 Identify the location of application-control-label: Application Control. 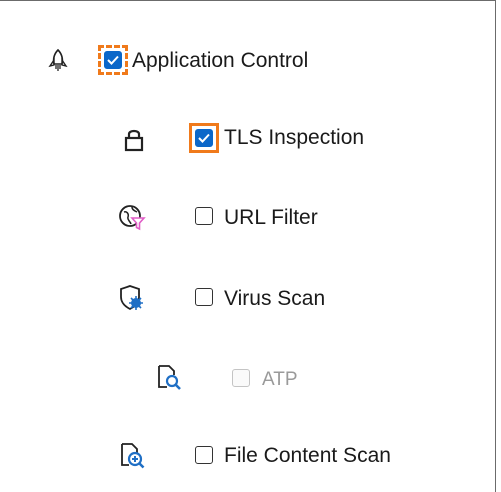
(220, 60).